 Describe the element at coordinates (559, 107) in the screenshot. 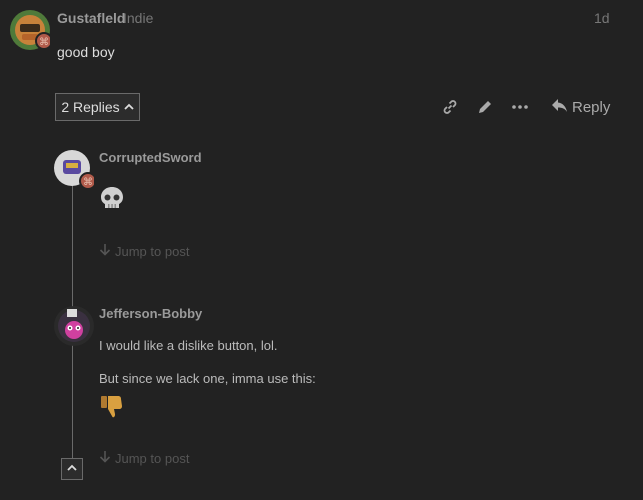

I see `reply-arrow-icon` at that location.